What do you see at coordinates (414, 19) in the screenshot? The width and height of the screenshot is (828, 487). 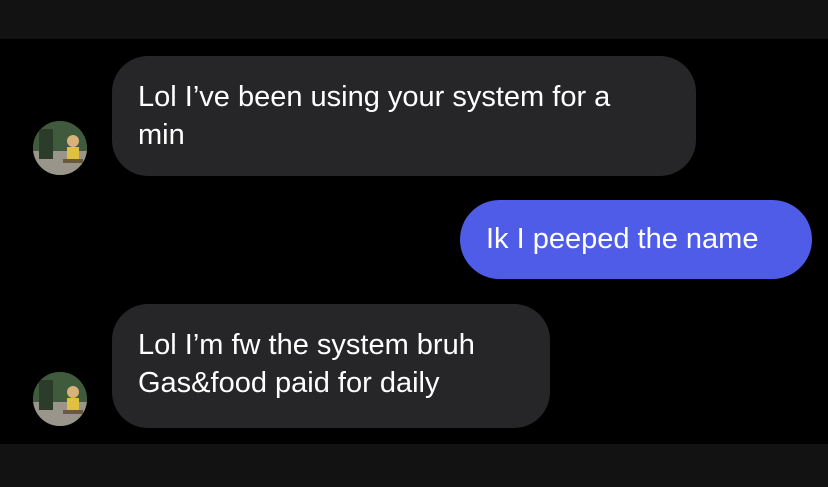 I see `top-bar` at bounding box center [414, 19].